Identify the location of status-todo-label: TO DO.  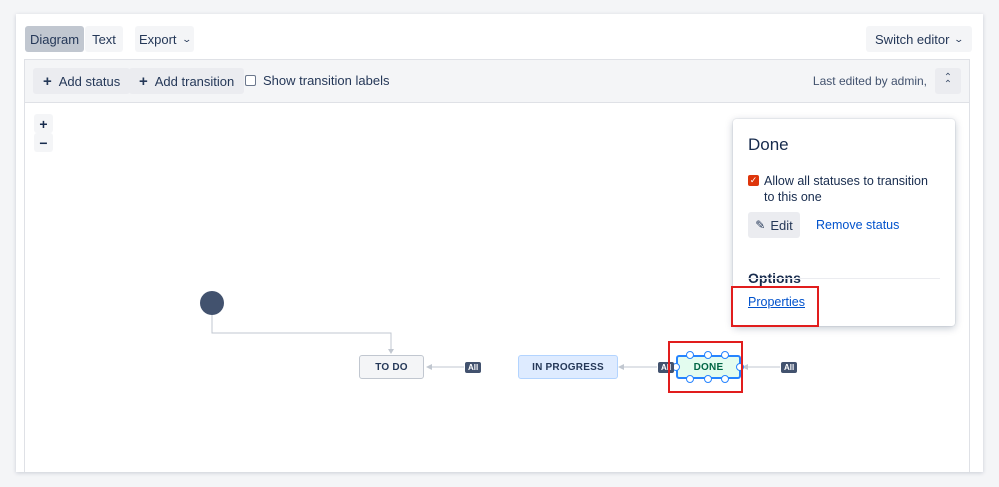
(391, 367).